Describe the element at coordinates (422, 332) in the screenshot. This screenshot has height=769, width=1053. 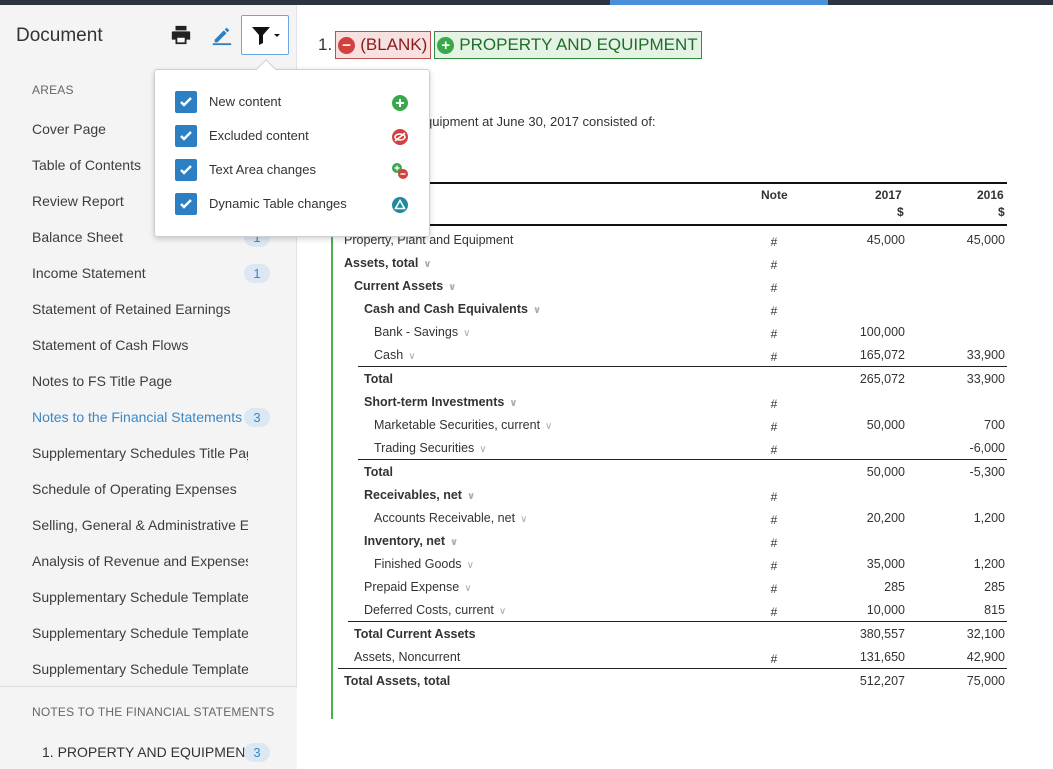
I see `row-label: Bank - Savings ∨` at that location.